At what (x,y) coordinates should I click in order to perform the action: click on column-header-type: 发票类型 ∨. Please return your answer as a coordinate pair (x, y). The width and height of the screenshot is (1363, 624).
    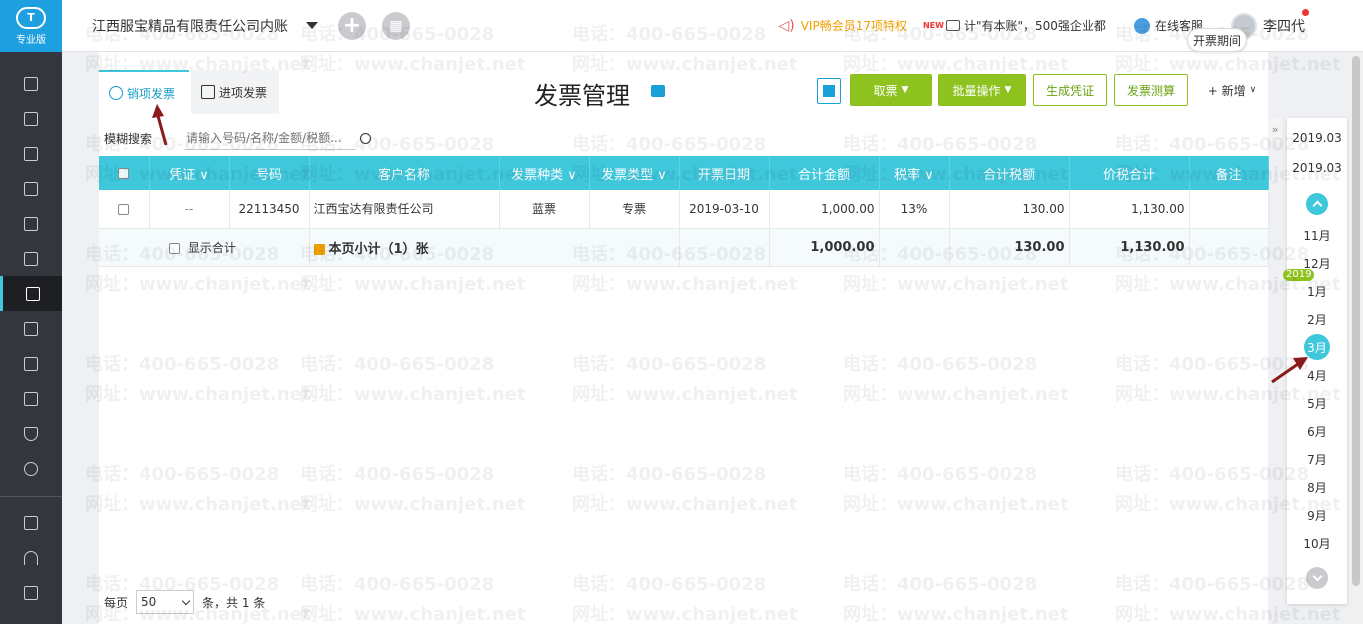
    Looking at the image, I should click on (634, 173).